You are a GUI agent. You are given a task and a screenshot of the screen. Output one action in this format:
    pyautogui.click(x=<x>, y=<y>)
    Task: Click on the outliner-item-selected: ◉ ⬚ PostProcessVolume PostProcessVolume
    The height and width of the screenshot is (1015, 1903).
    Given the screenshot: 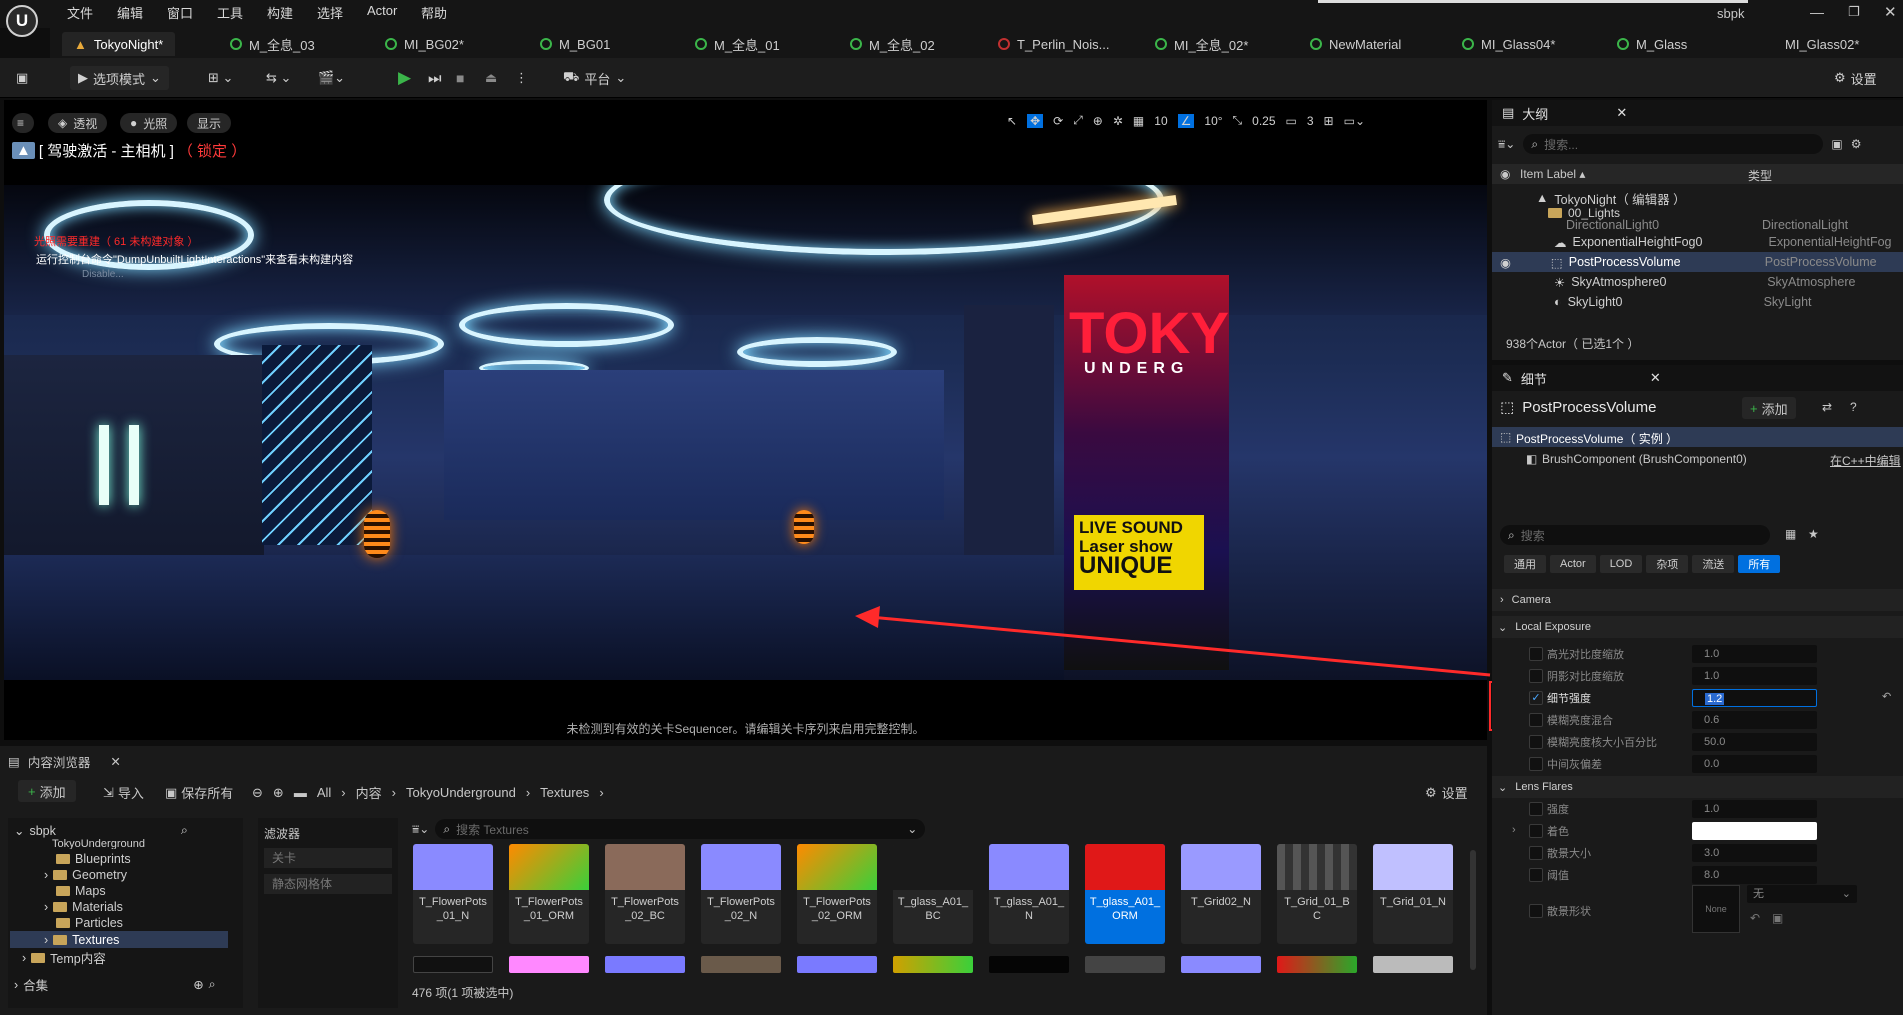 What is the action you would take?
    pyautogui.click(x=1697, y=262)
    